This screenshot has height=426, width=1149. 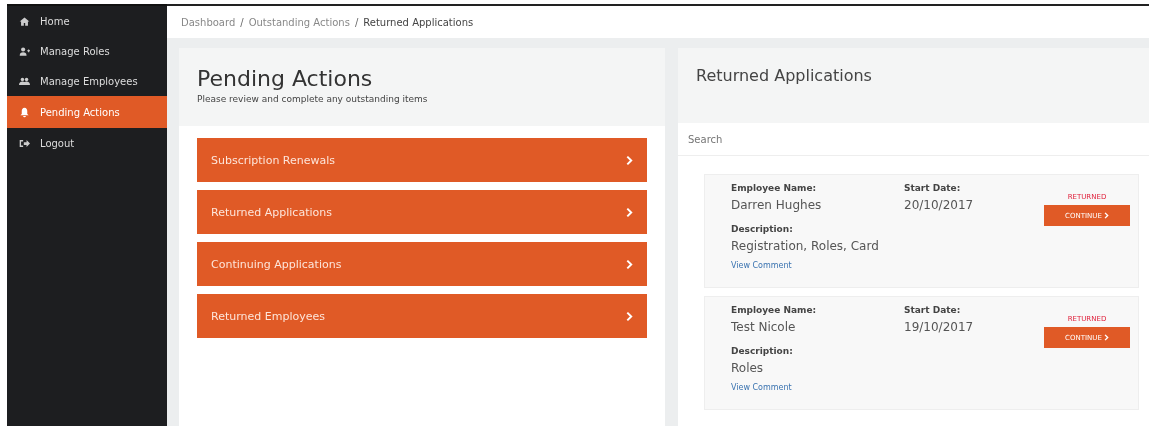 I want to click on home-icon, so click(x=24, y=21).